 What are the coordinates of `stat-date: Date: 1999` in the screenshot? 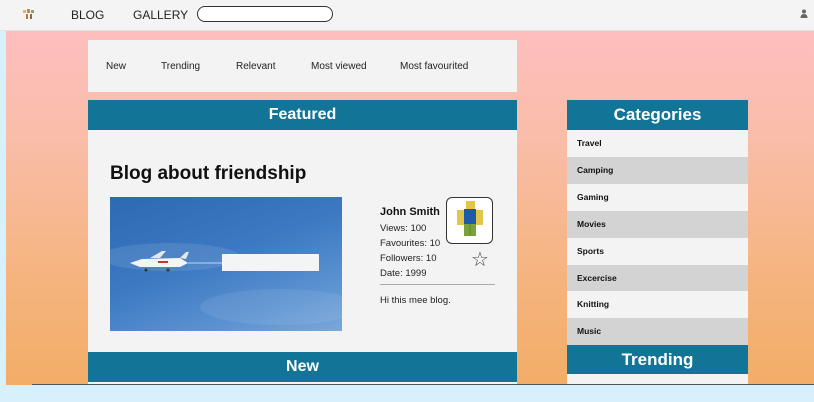 It's located at (403, 273).